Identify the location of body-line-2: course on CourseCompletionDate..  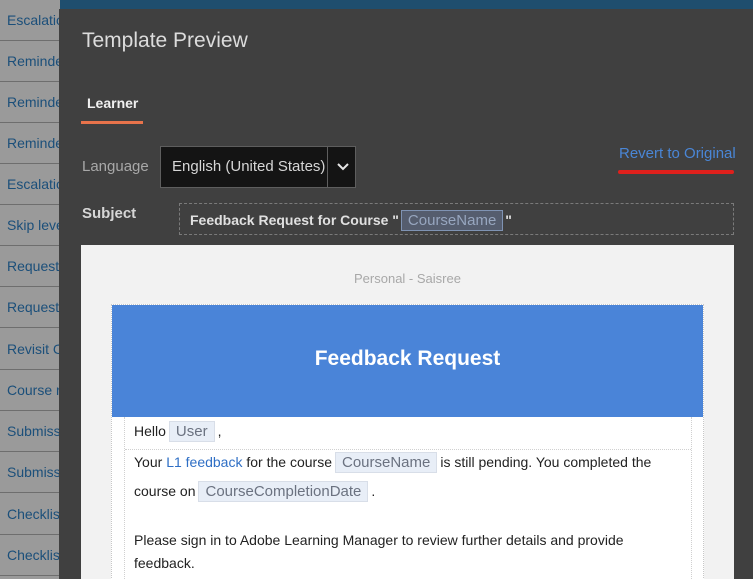
(254, 491).